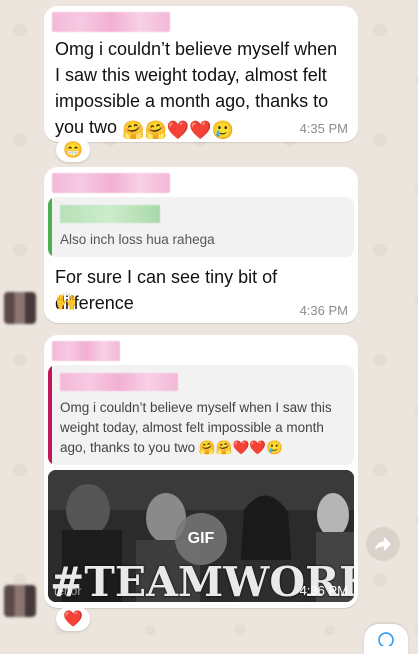 This screenshot has height=654, width=418. I want to click on reaction-badge: ❤️, so click(73, 619).